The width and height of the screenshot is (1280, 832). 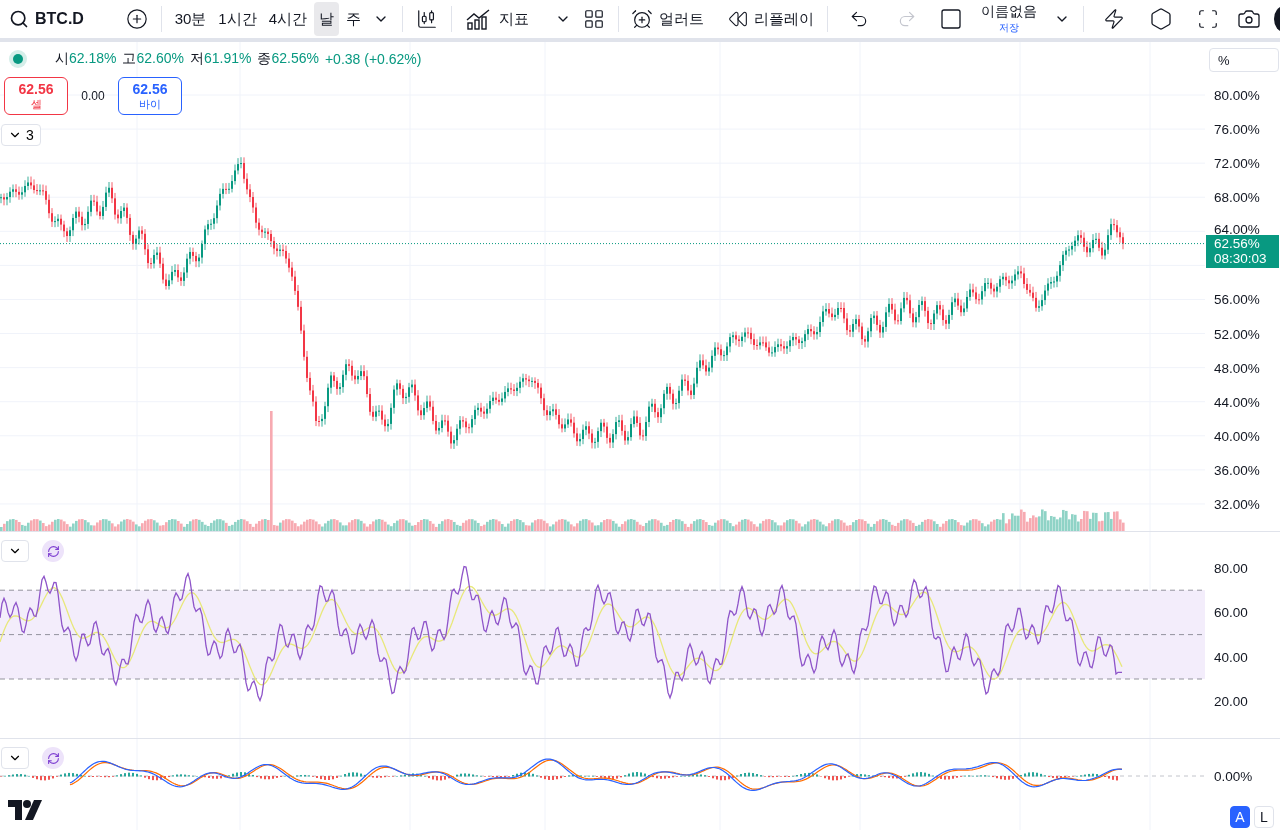 What do you see at coordinates (1237, 436) in the screenshot?
I see `axis-label: 40.00%` at bounding box center [1237, 436].